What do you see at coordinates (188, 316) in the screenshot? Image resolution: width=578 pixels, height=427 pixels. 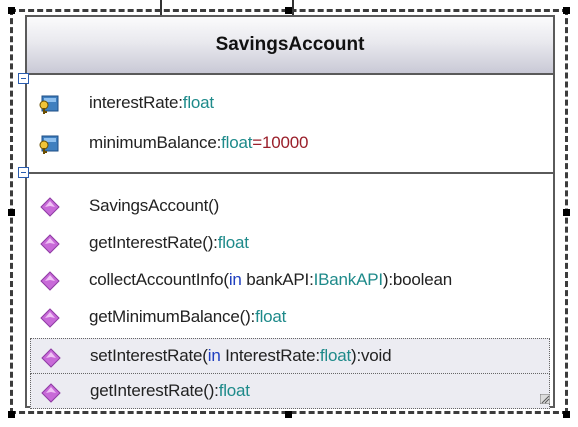 I see `operation-text: getMinimumBalance():float` at bounding box center [188, 316].